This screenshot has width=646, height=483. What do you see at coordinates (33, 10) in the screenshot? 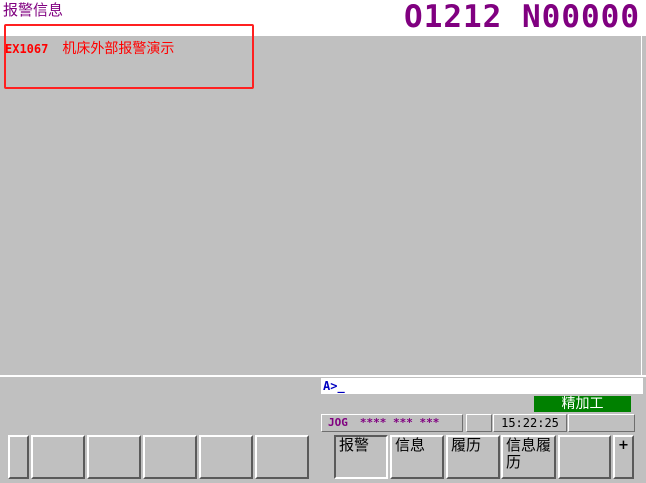
I see `screen-title: 报警信息` at bounding box center [33, 10].